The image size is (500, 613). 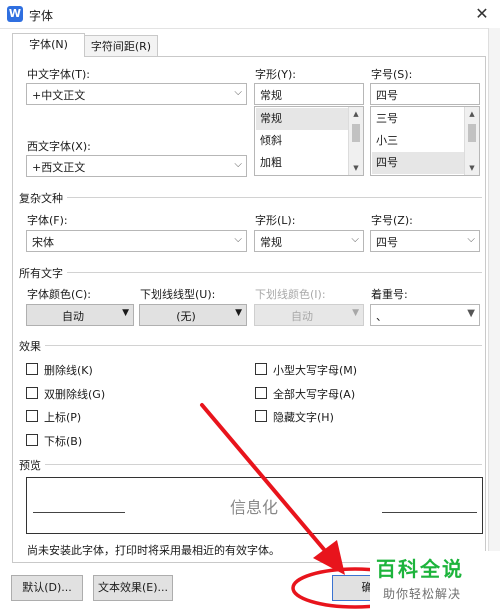 I want to click on double-strikethrough-label: 双删除线(G), so click(x=74, y=394).